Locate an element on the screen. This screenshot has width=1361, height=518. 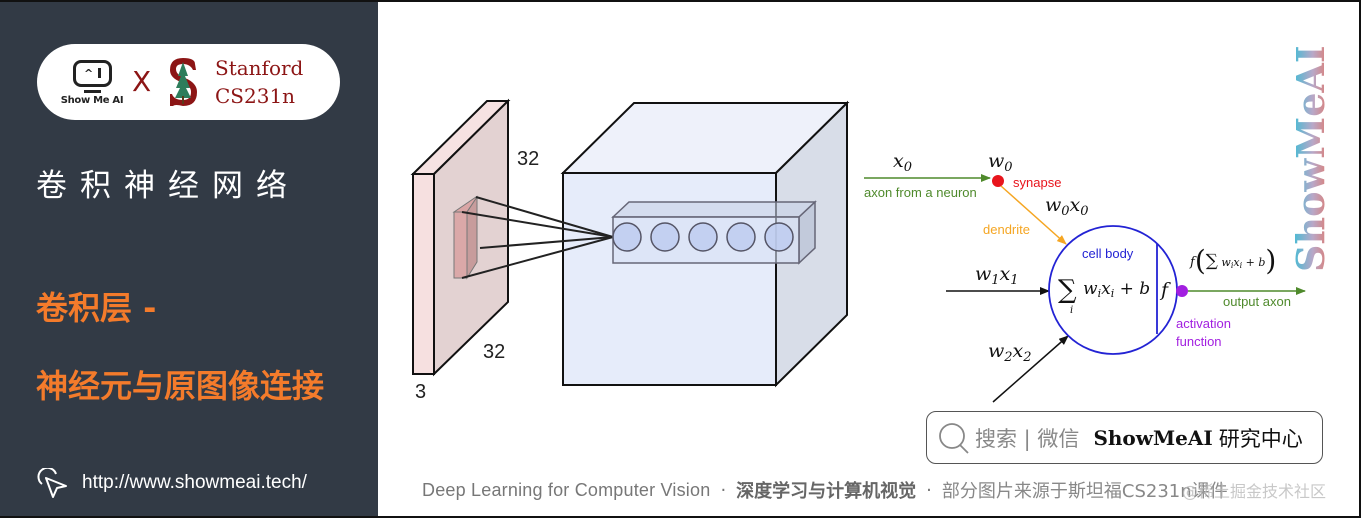
w0x0-label: w0x0 is located at coordinates (1067, 206).